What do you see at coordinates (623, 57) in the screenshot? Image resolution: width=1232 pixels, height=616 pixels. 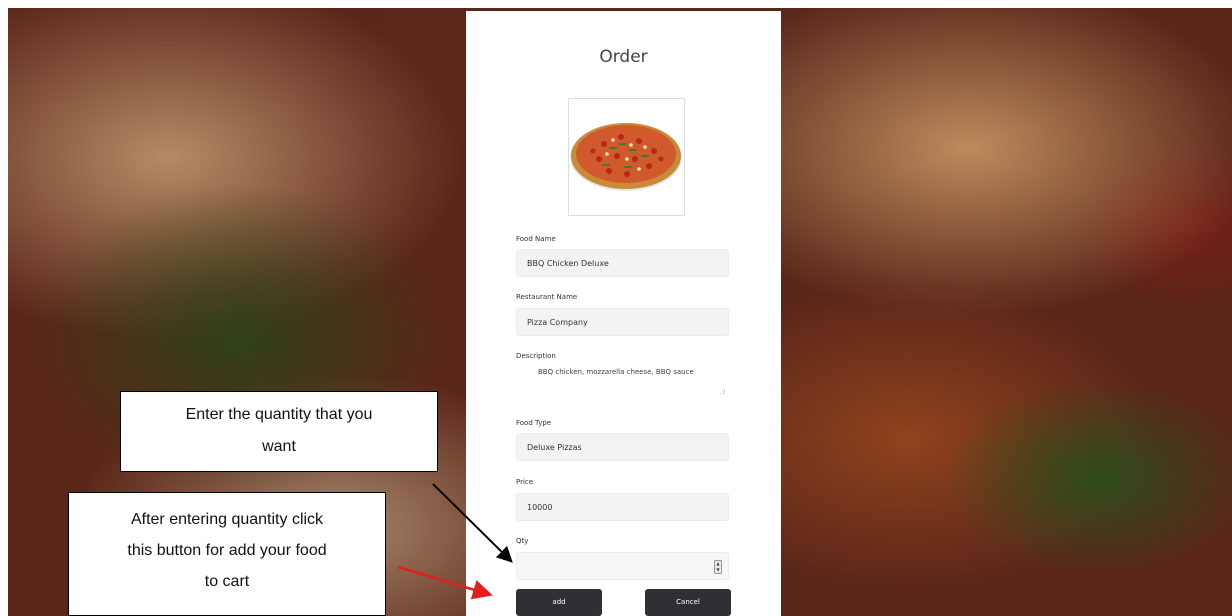 I see `page-title: Order` at bounding box center [623, 57].